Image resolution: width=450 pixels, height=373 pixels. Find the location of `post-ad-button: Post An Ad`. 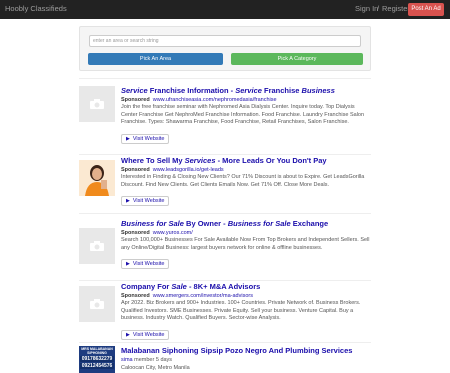

post-ad-button: Post An Ad is located at coordinates (426, 9).